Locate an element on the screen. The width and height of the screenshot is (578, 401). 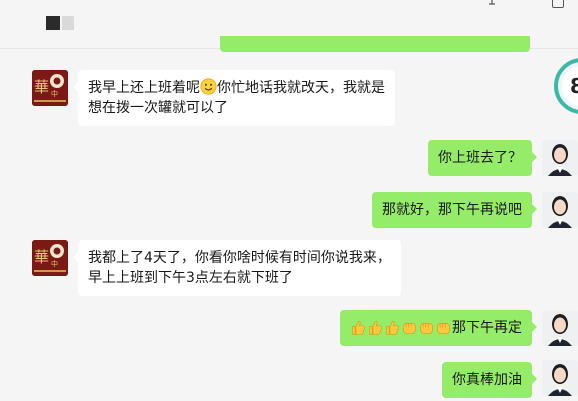
more-icon is located at coordinates (558, 4).